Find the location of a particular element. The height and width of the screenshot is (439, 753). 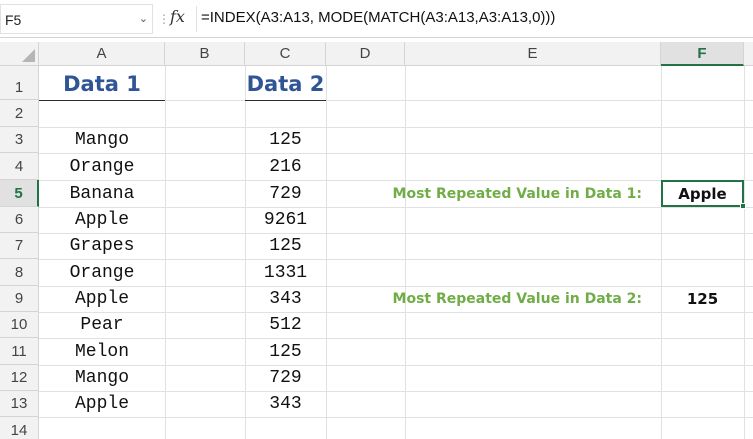

data1-cell: Banana is located at coordinates (102, 193).